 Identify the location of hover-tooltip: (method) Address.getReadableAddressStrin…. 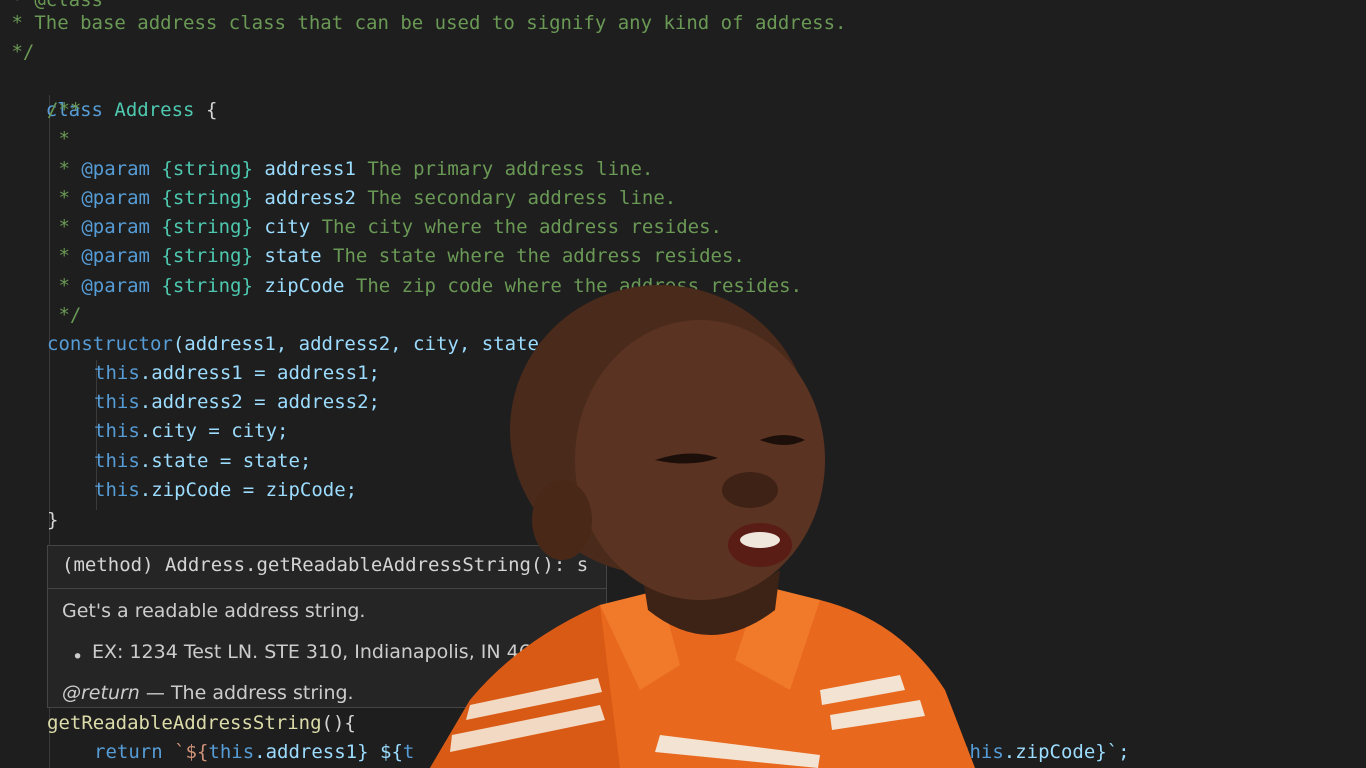
(327, 626).